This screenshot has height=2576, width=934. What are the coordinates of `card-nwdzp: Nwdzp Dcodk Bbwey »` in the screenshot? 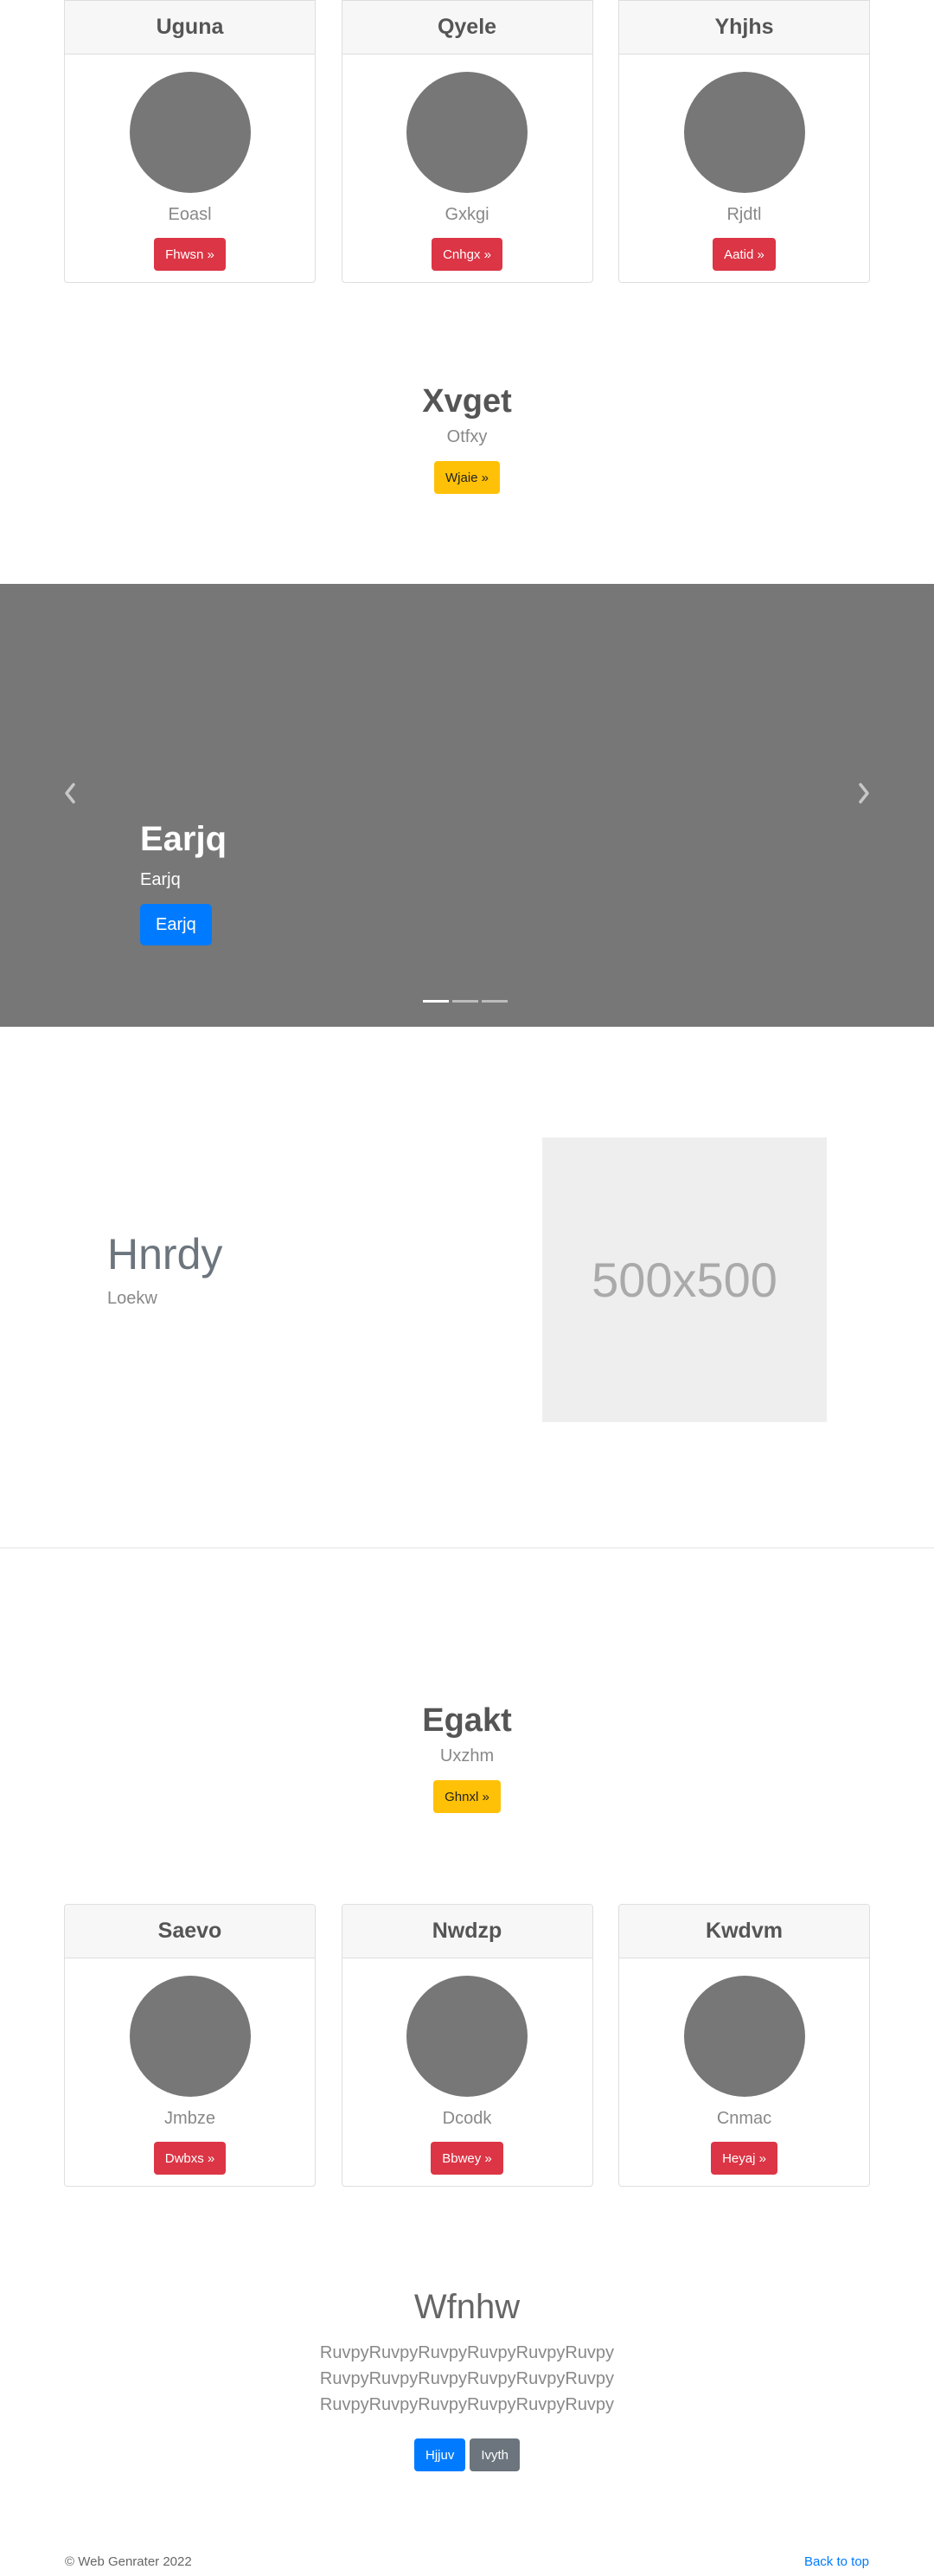 It's located at (467, 2045).